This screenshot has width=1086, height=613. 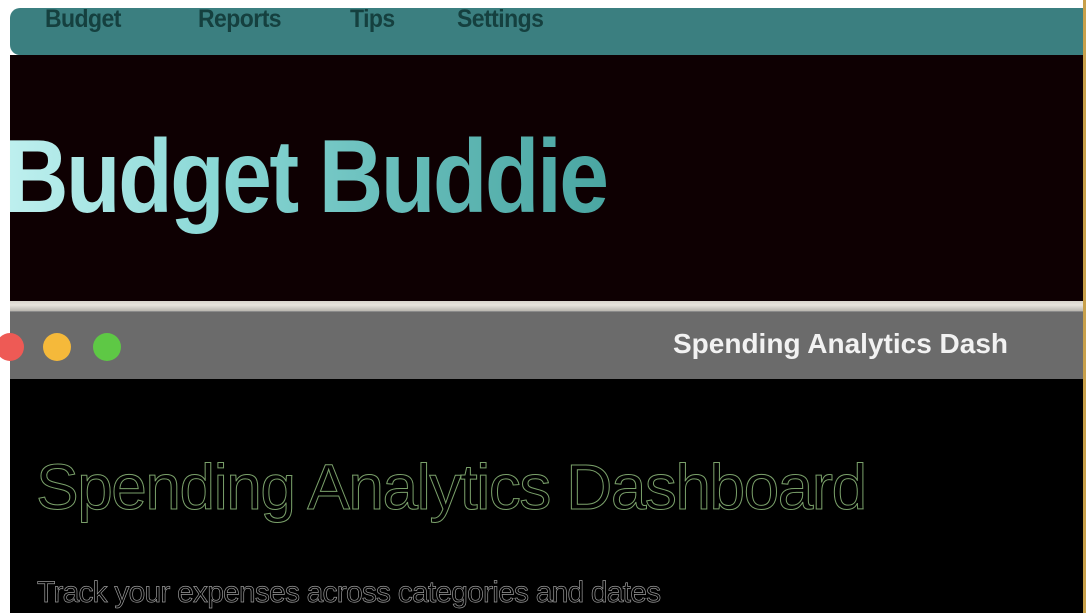 I want to click on maximize-window-button, so click(x=107, y=347).